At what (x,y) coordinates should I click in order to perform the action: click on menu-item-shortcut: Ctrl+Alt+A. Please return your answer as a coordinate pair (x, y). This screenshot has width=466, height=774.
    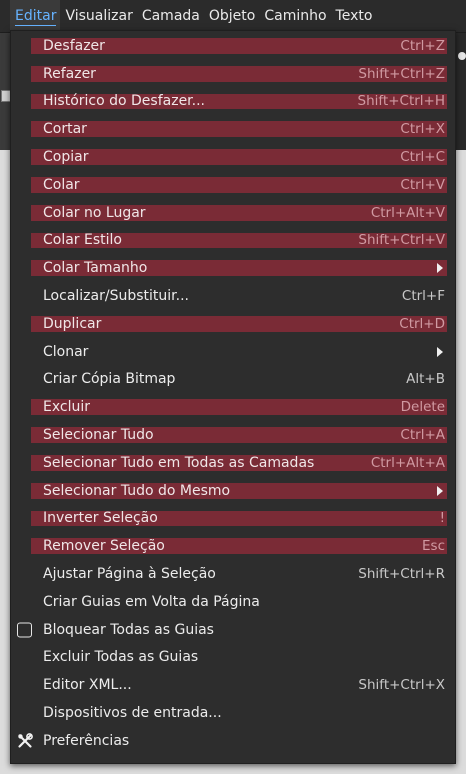
    Looking at the image, I should click on (407, 462).